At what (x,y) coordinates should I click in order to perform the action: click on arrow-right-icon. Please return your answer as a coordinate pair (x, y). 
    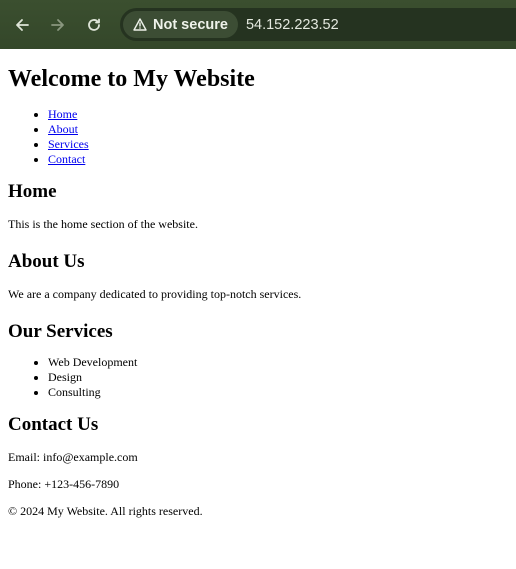
    Looking at the image, I should click on (57, 24).